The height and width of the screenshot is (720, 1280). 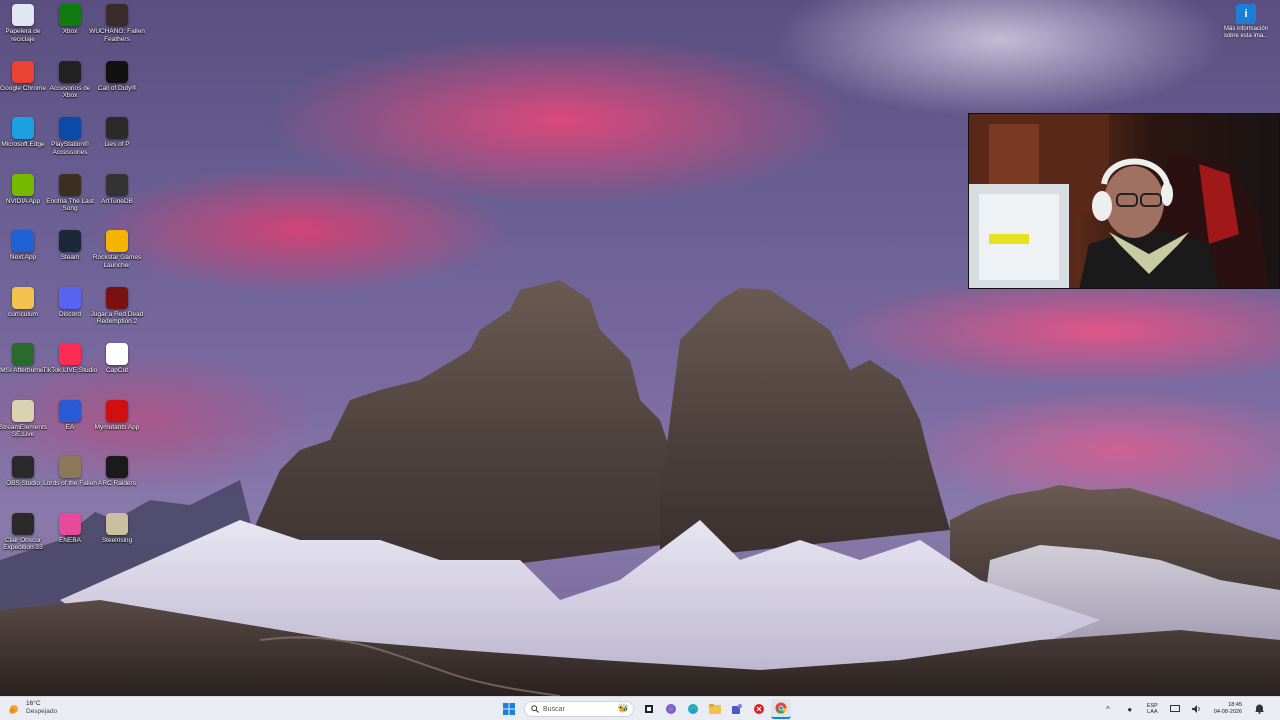 I want to click on desktop-shortcut: EA, so click(x=70, y=426).